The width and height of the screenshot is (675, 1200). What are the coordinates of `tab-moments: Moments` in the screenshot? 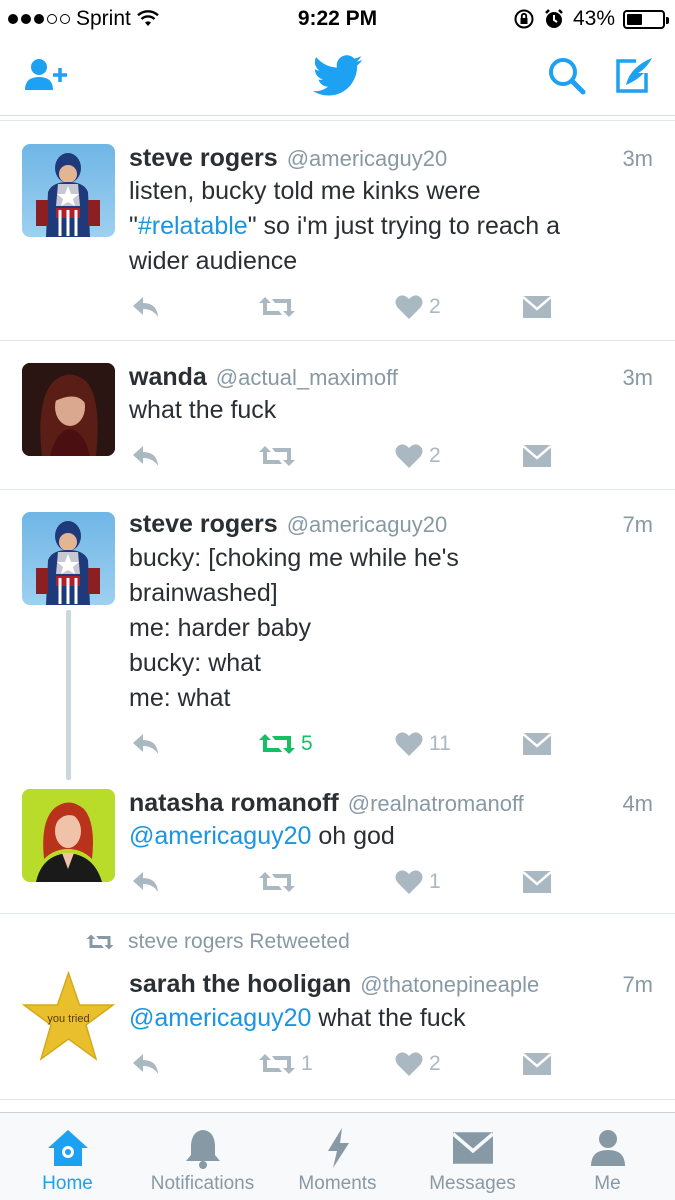 It's located at (337, 1156).